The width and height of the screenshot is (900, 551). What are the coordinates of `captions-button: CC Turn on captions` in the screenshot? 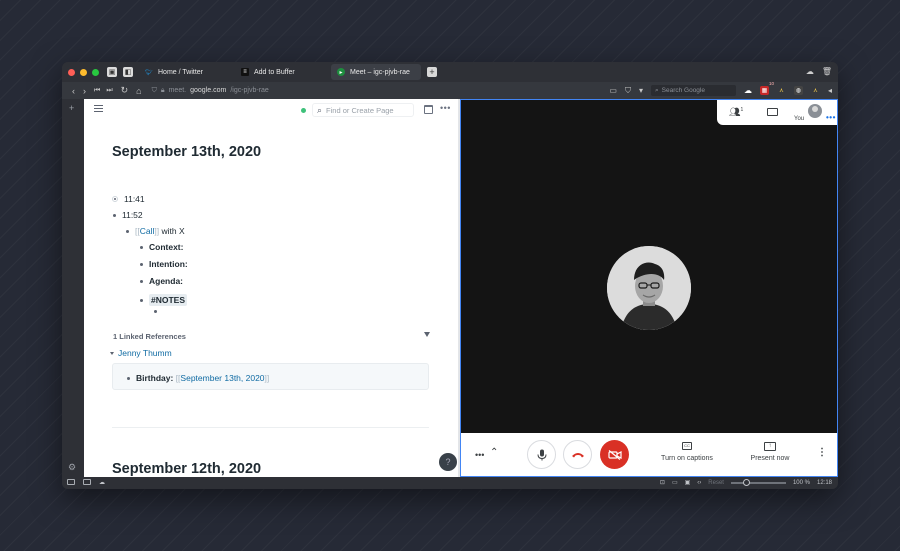 It's located at (687, 452).